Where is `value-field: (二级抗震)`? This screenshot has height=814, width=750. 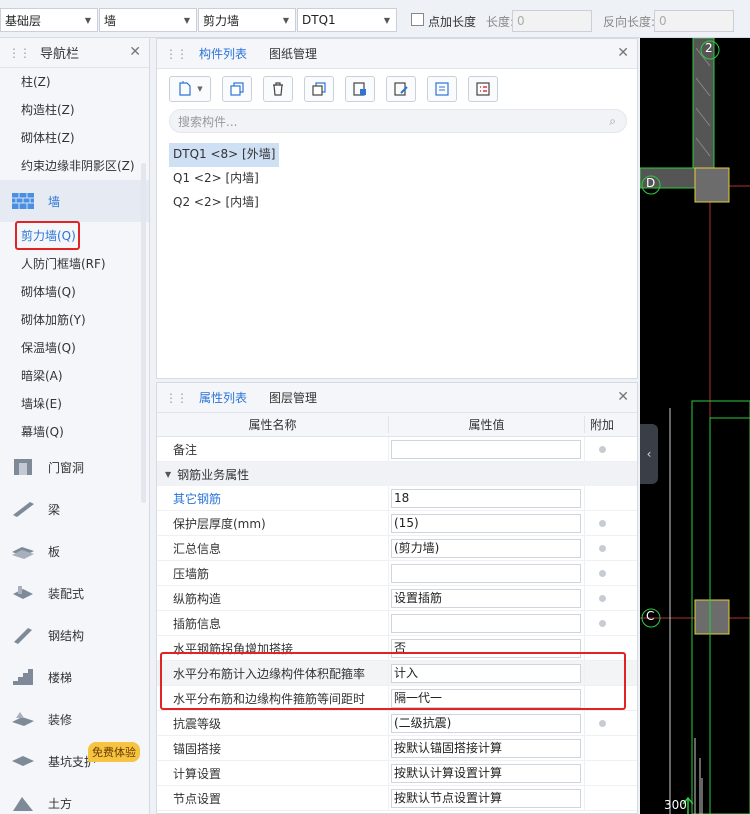 value-field: (二级抗震) is located at coordinates (486, 723).